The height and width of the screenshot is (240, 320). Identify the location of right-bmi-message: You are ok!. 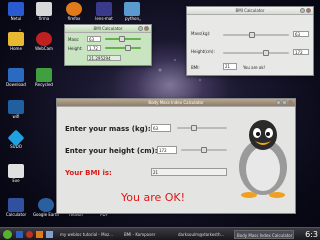
(254, 67).